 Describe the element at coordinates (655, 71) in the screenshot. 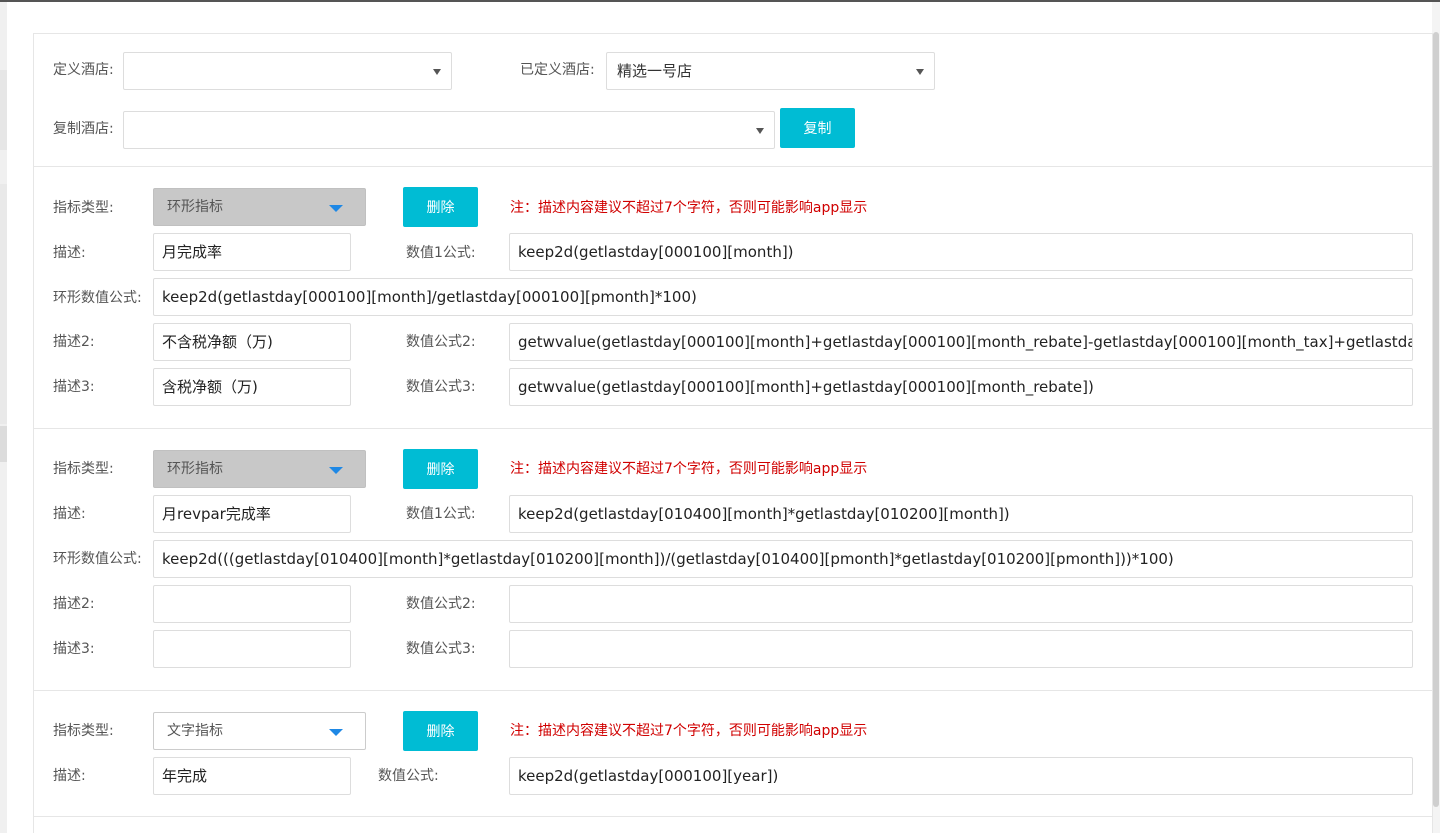

I see `defined-hotel-value: 精选一号店` at that location.